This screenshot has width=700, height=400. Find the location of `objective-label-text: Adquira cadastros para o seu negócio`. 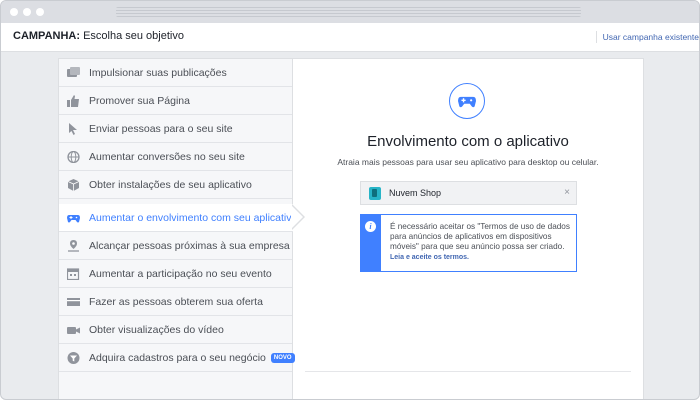

objective-label-text: Adquira cadastros para o seu negócio is located at coordinates (177, 358).